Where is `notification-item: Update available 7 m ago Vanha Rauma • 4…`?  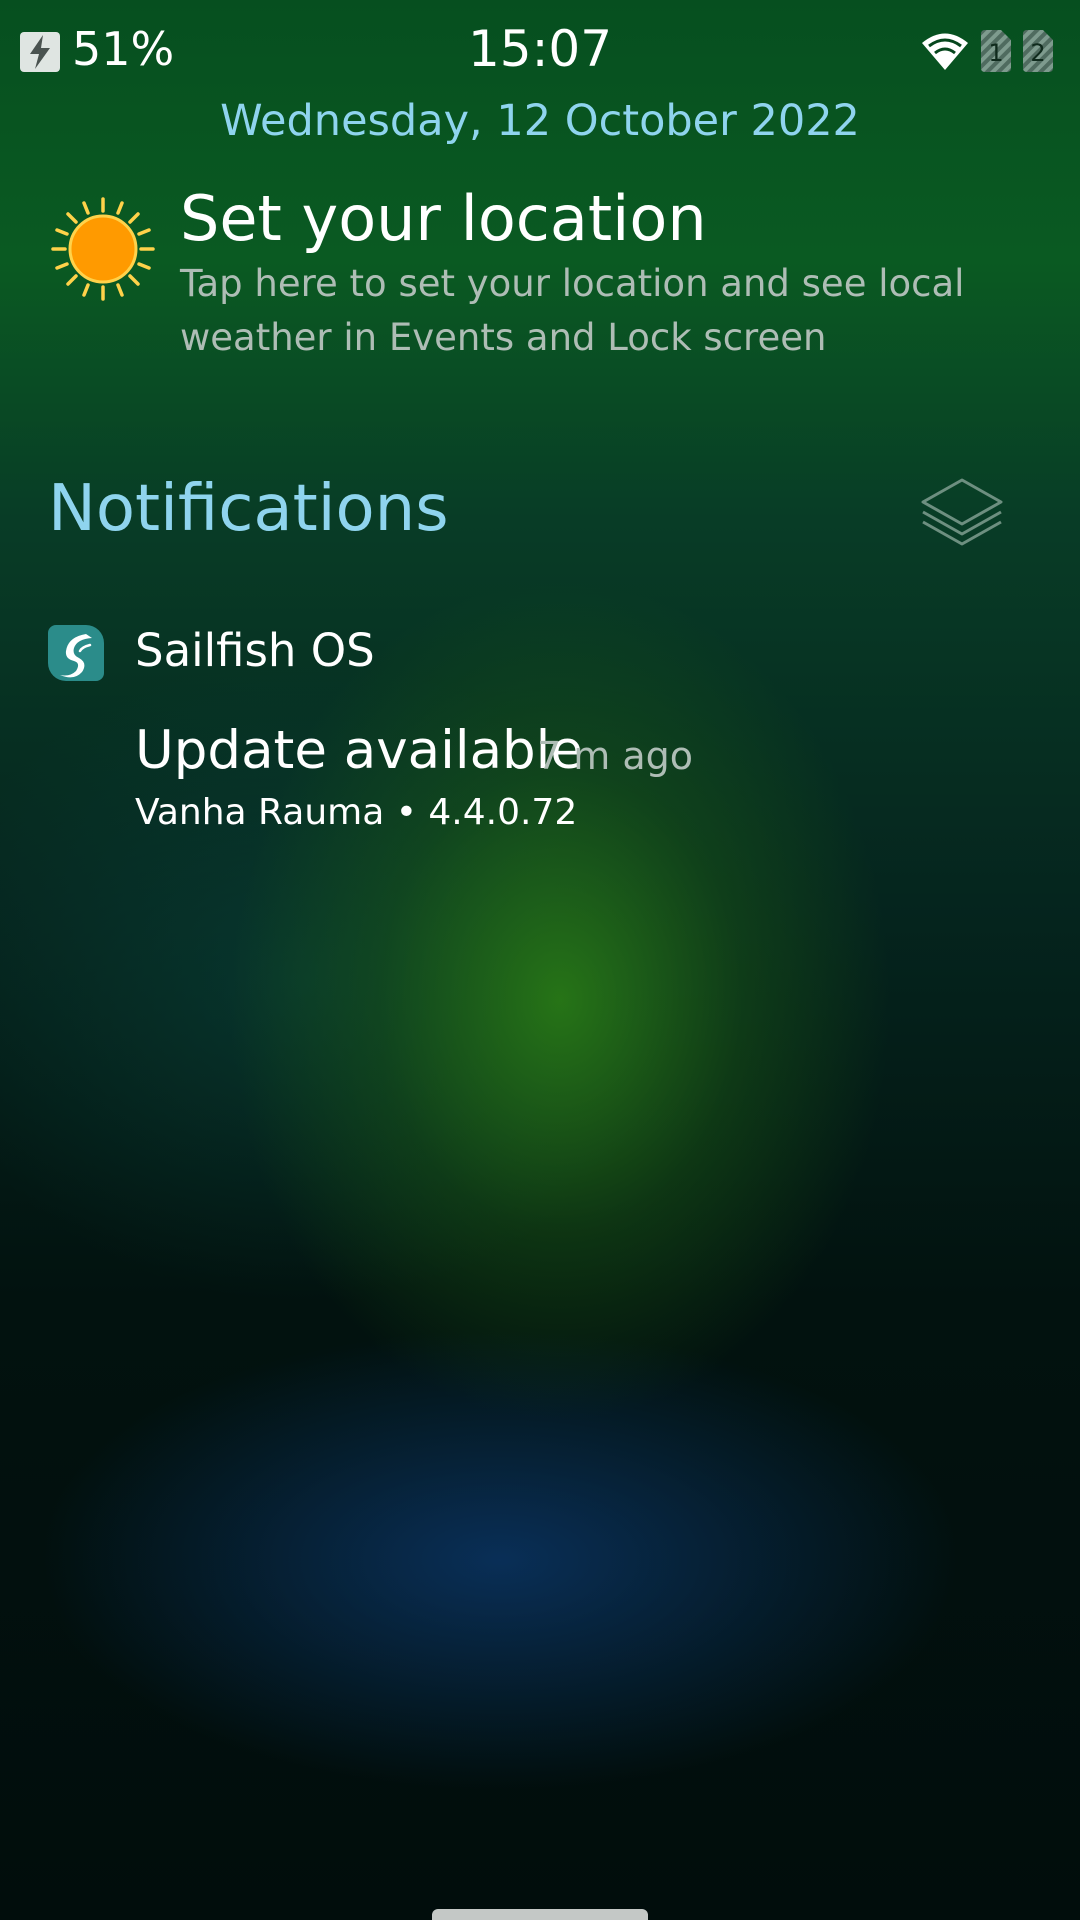
notification-item: Update available 7 m ago Vanha Rauma • 4… is located at coordinates (585, 780).